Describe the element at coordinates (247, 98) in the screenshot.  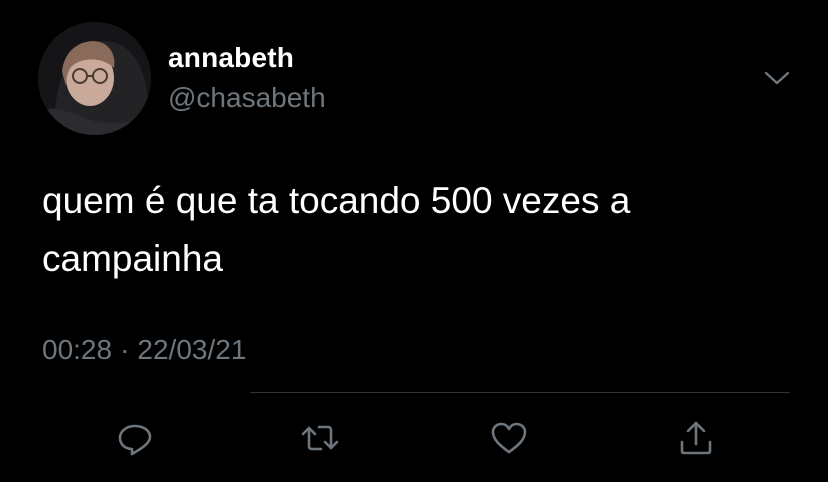
I see `user-handle: @chasabeth` at that location.